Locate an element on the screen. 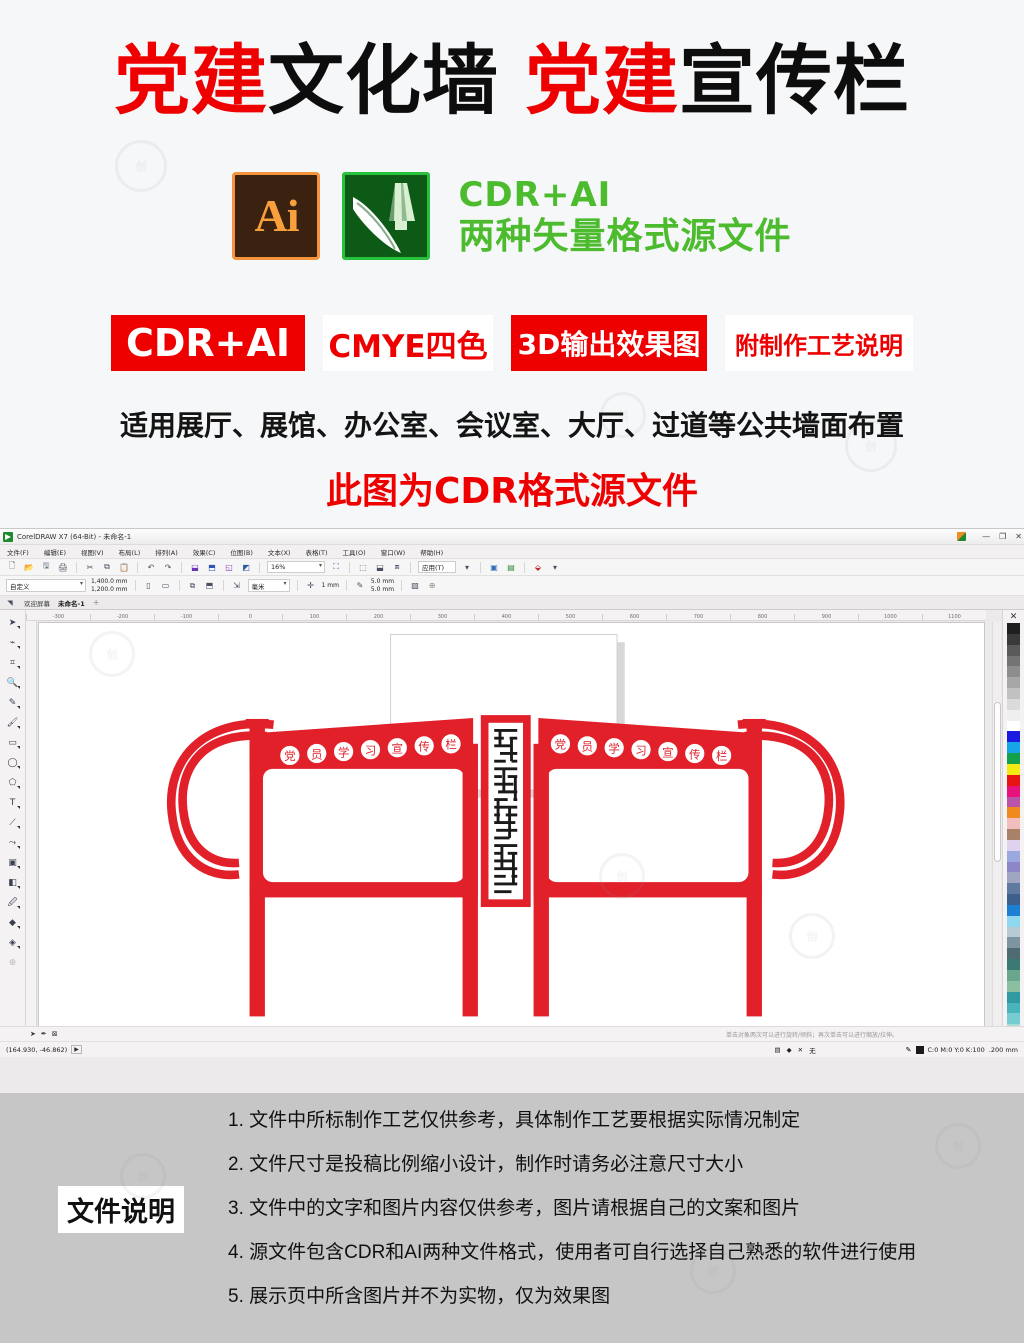 The height and width of the screenshot is (1343, 1024). print-icon: 🖨 is located at coordinates (63, 567).